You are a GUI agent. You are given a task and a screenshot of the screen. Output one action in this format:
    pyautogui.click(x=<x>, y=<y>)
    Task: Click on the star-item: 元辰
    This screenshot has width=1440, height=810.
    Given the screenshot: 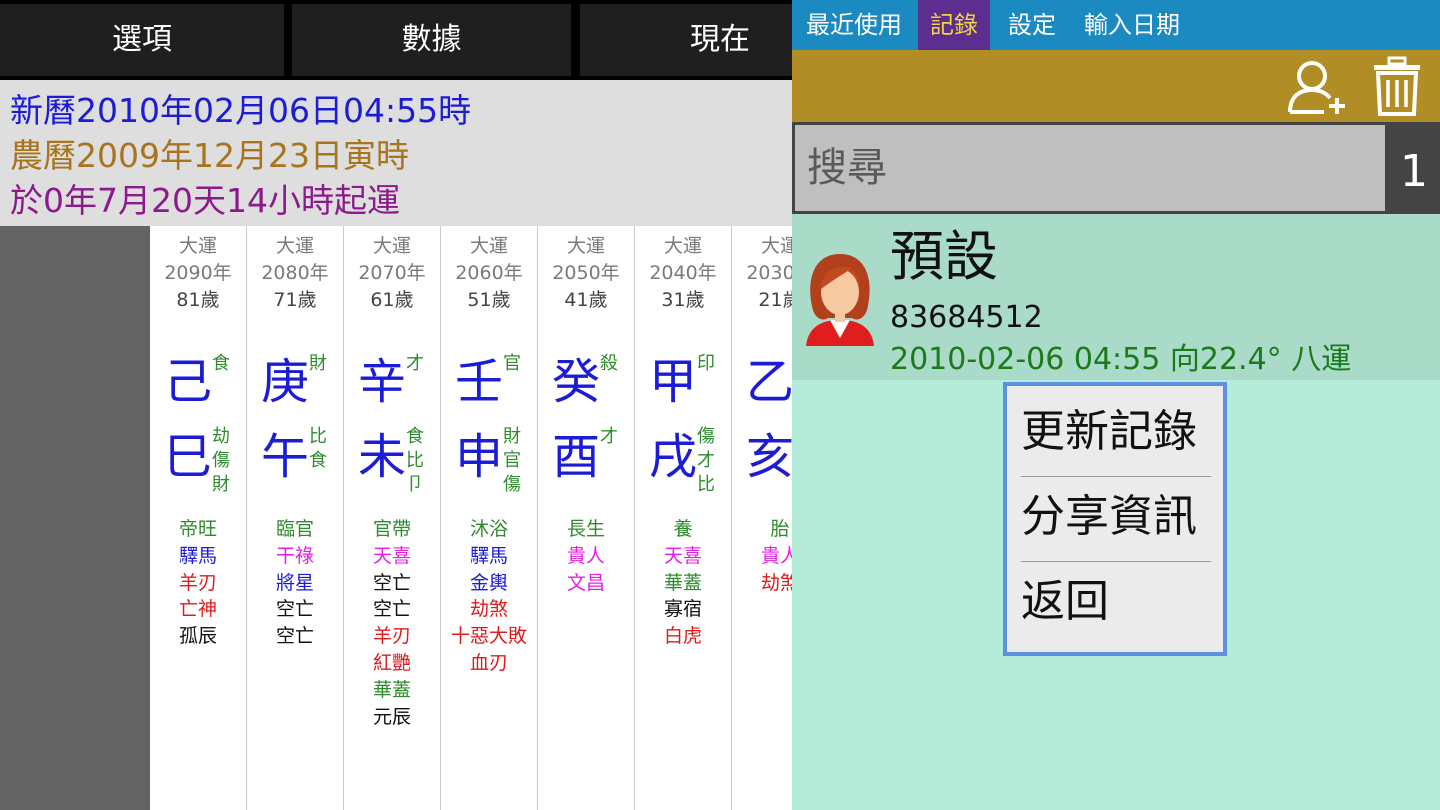 What is the action you would take?
    pyautogui.click(x=391, y=716)
    